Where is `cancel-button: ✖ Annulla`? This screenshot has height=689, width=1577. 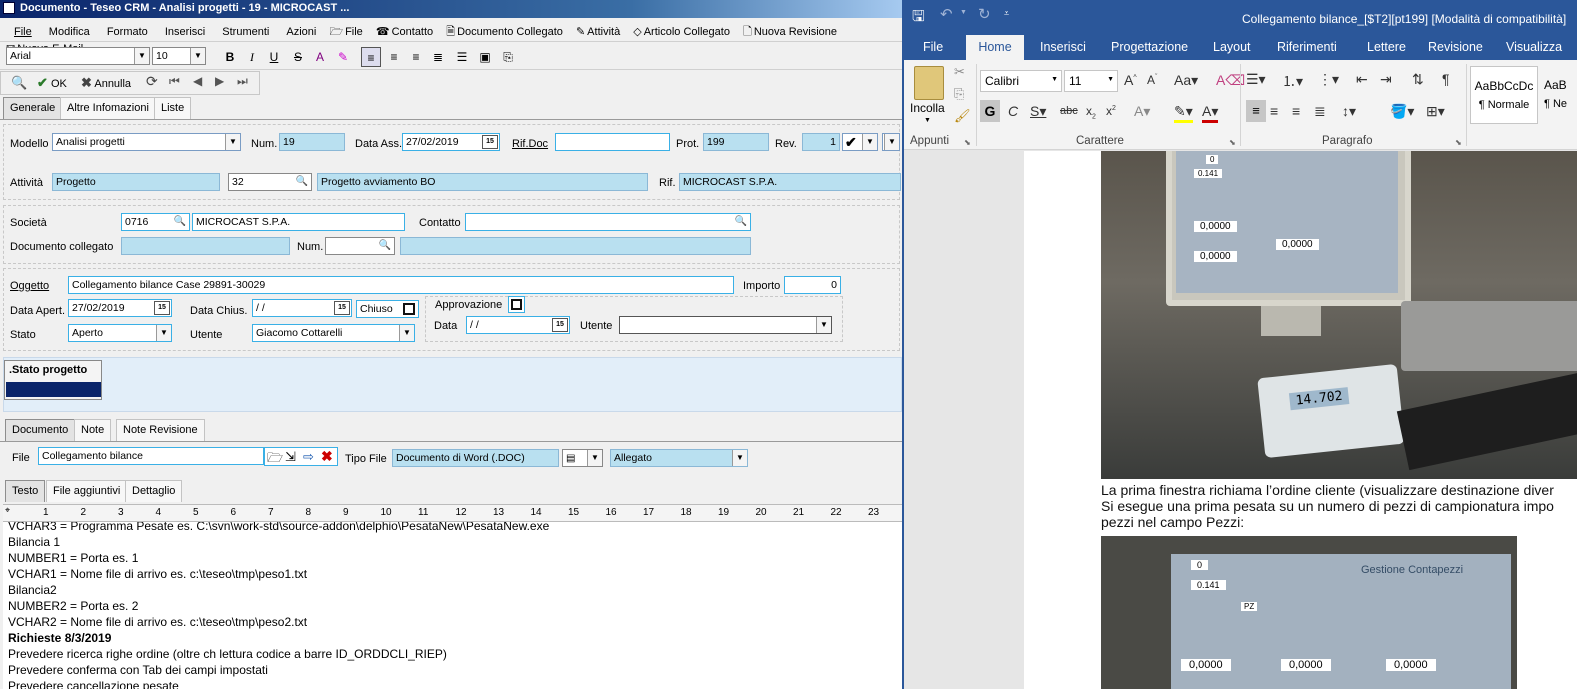
cancel-button: ✖ Annulla is located at coordinates (106, 83).